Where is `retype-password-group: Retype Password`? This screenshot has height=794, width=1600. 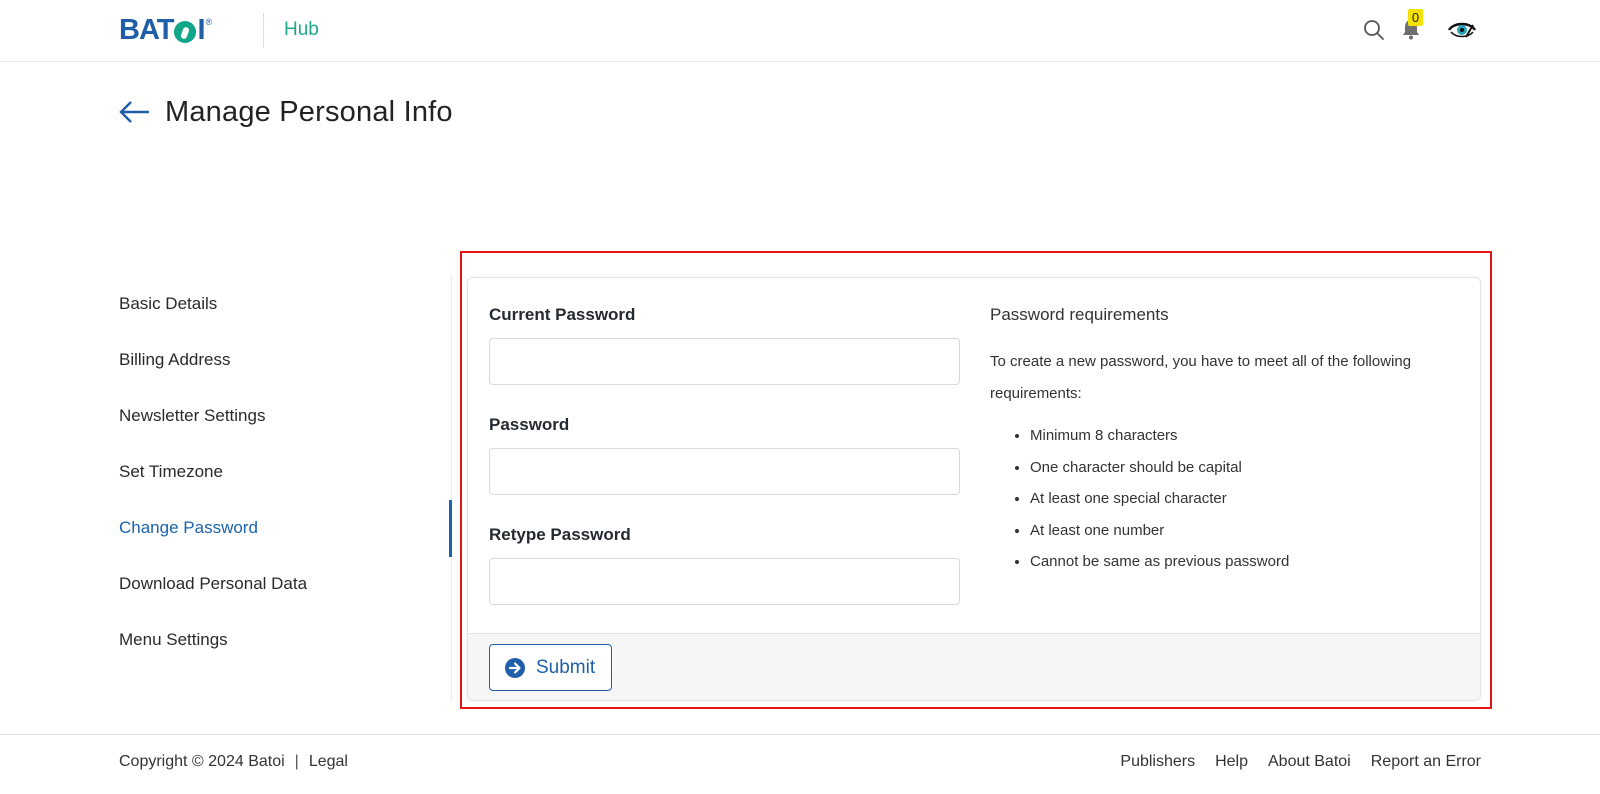 retype-password-group: Retype Password is located at coordinates (725, 564).